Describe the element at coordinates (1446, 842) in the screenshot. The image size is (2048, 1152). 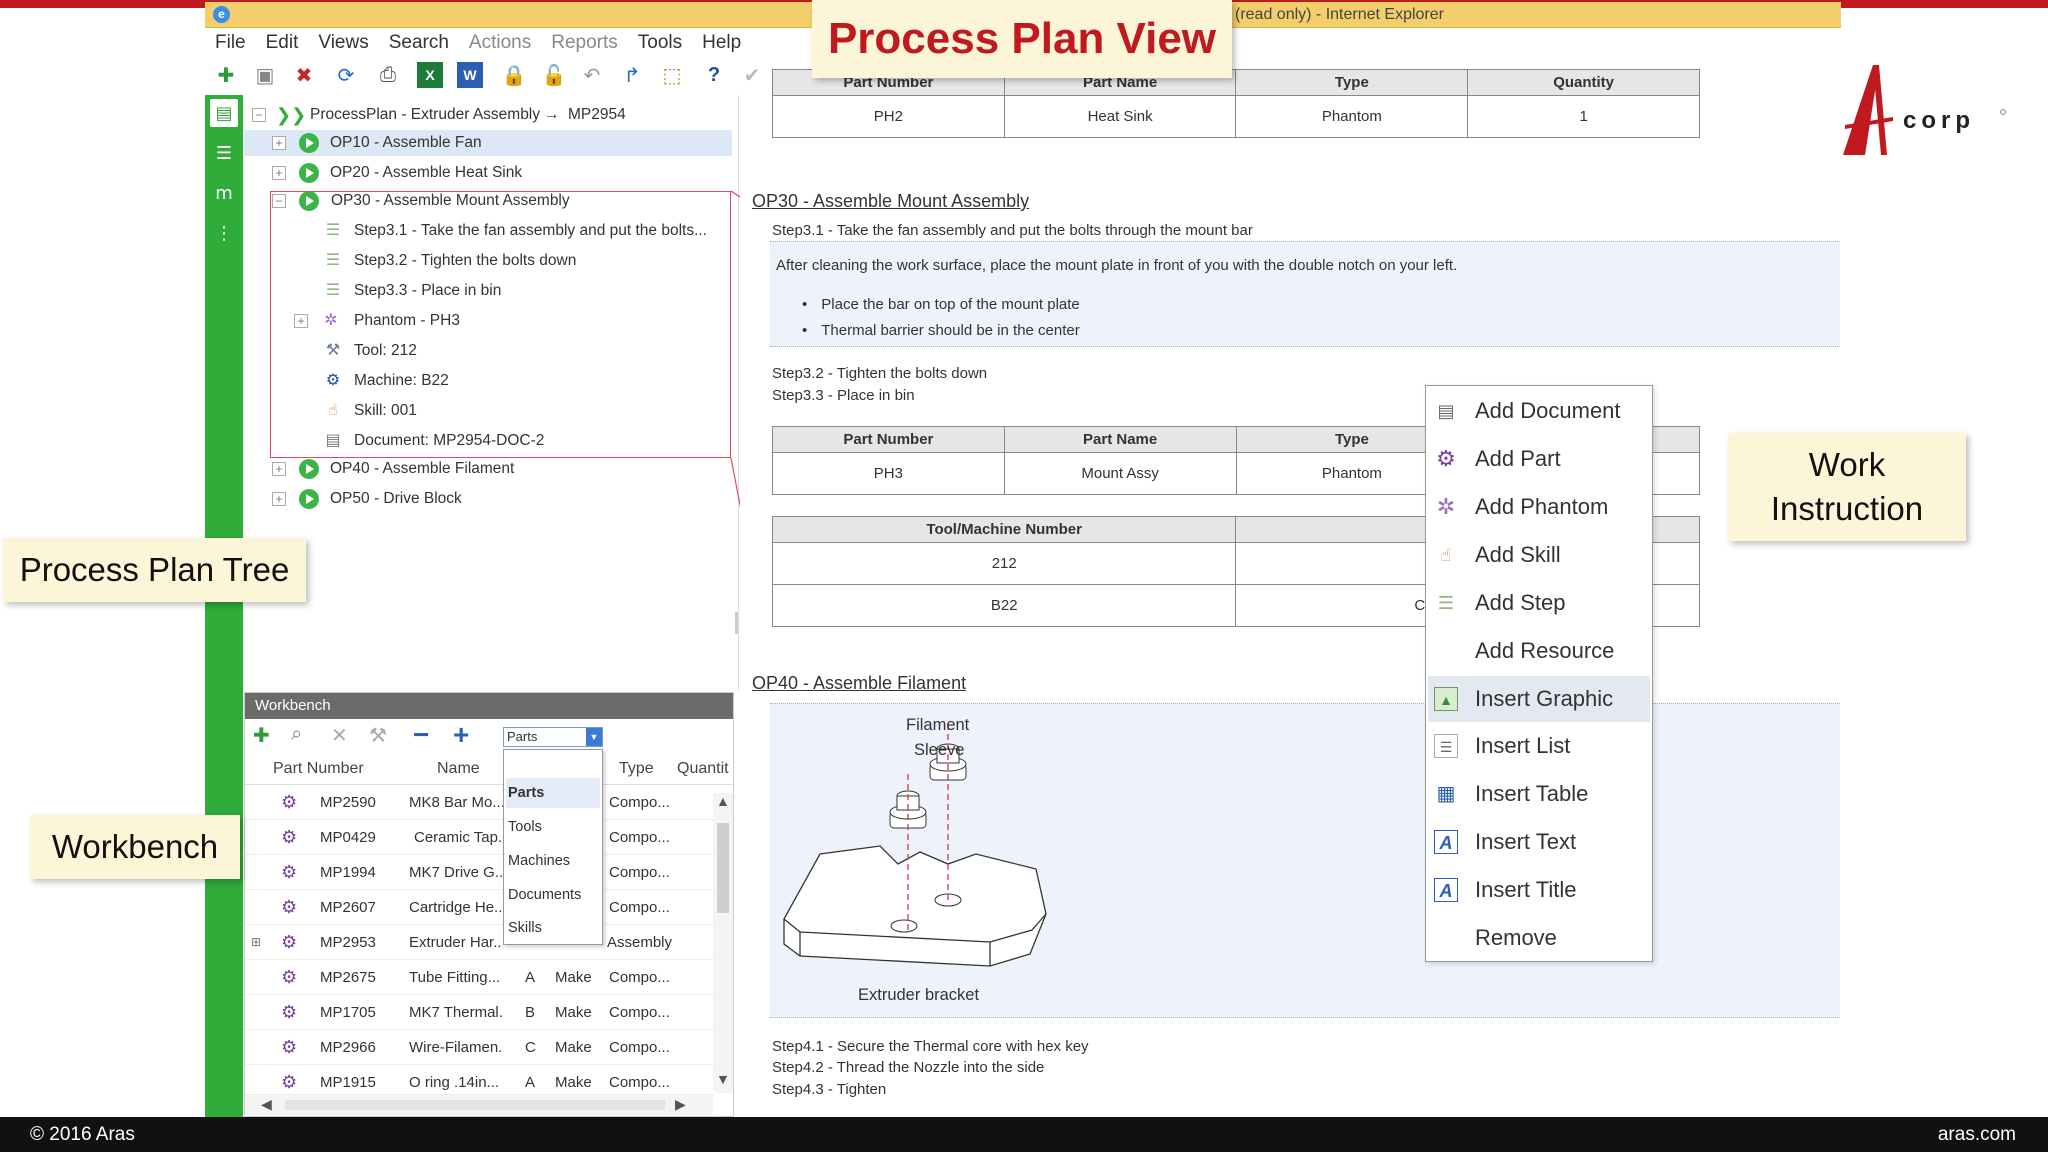
I see `text-icon: A` at that location.